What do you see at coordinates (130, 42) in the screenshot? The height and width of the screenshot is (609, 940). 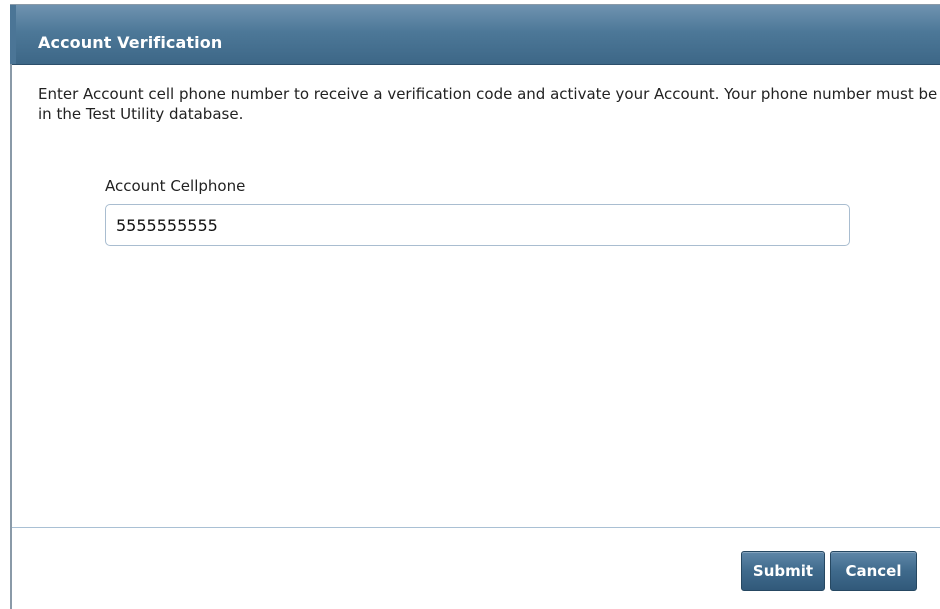 I see `dialog-title: Account Verification` at bounding box center [130, 42].